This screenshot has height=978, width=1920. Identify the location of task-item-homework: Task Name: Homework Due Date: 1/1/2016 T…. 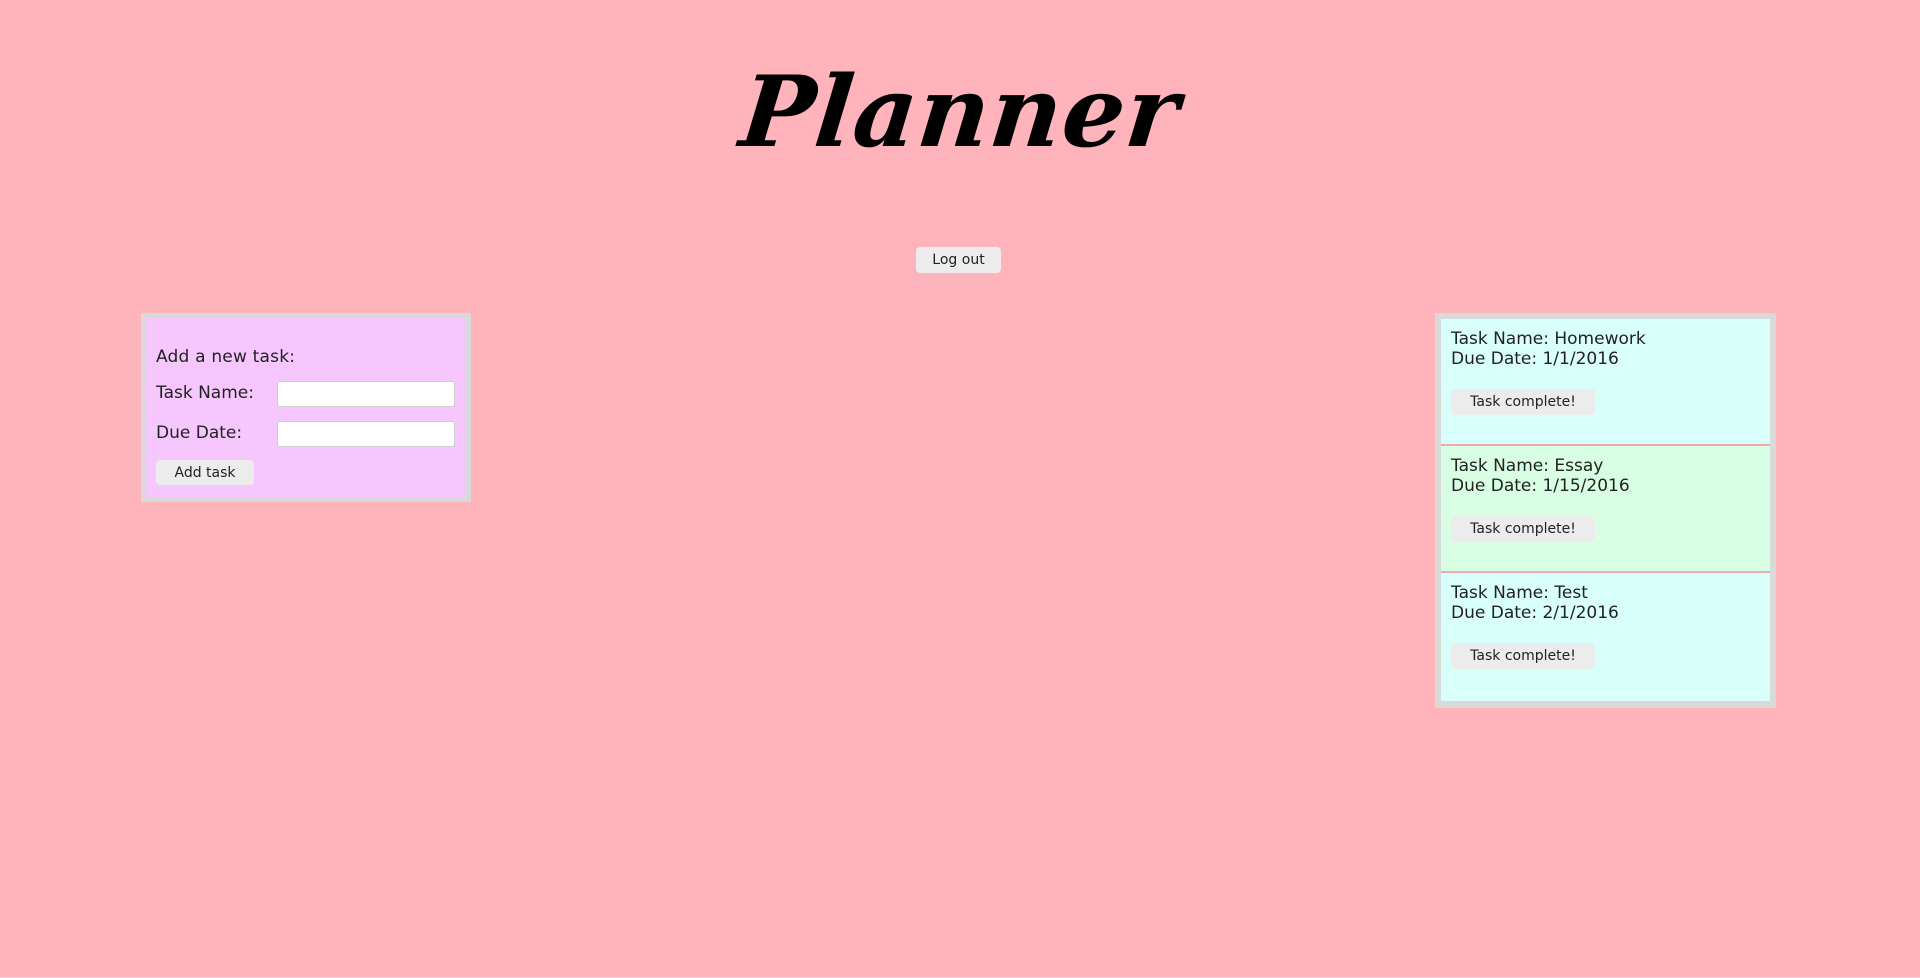
(1605, 382).